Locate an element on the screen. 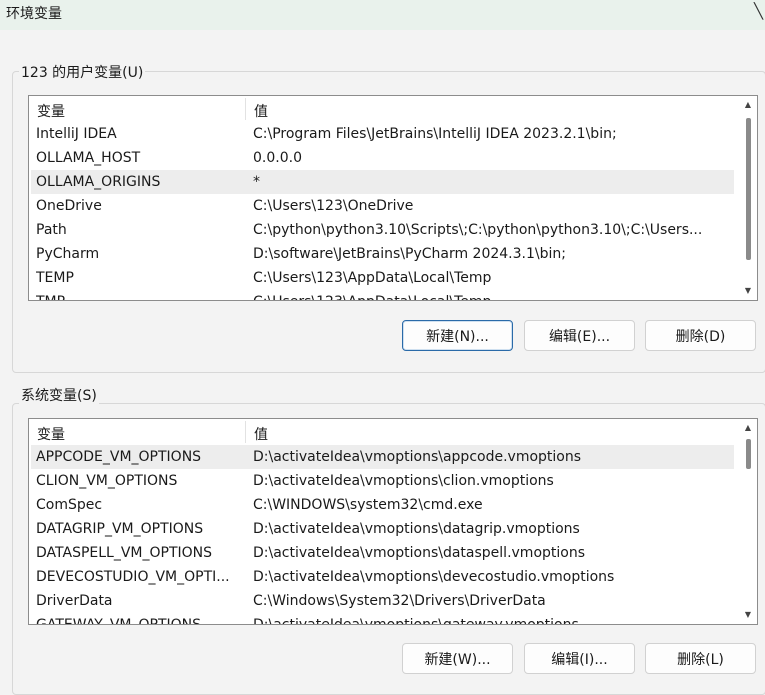 Image resolution: width=765 pixels, height=695 pixels. variable-value: * is located at coordinates (256, 182).